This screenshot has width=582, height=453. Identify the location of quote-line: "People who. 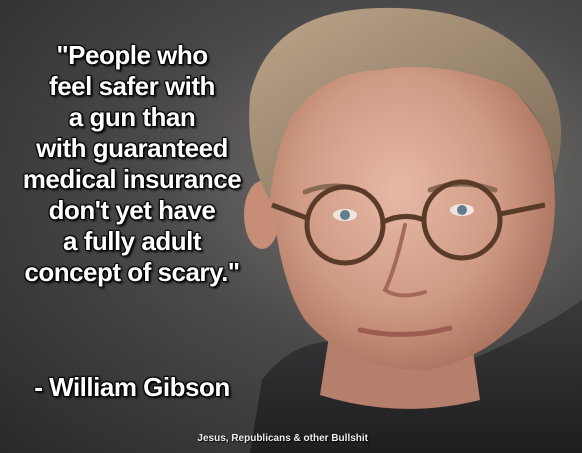
(132, 55).